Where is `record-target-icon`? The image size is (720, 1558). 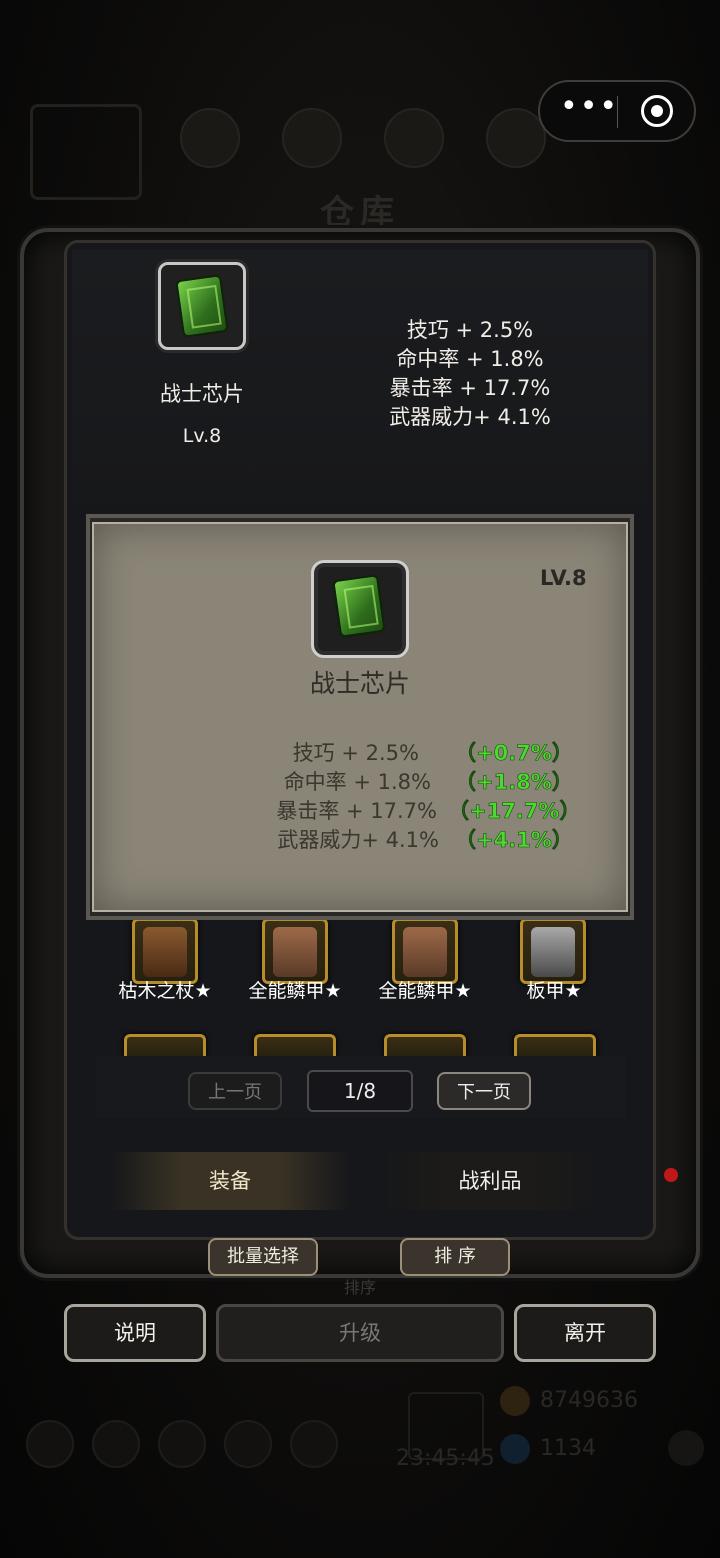
record-target-icon is located at coordinates (657, 111).